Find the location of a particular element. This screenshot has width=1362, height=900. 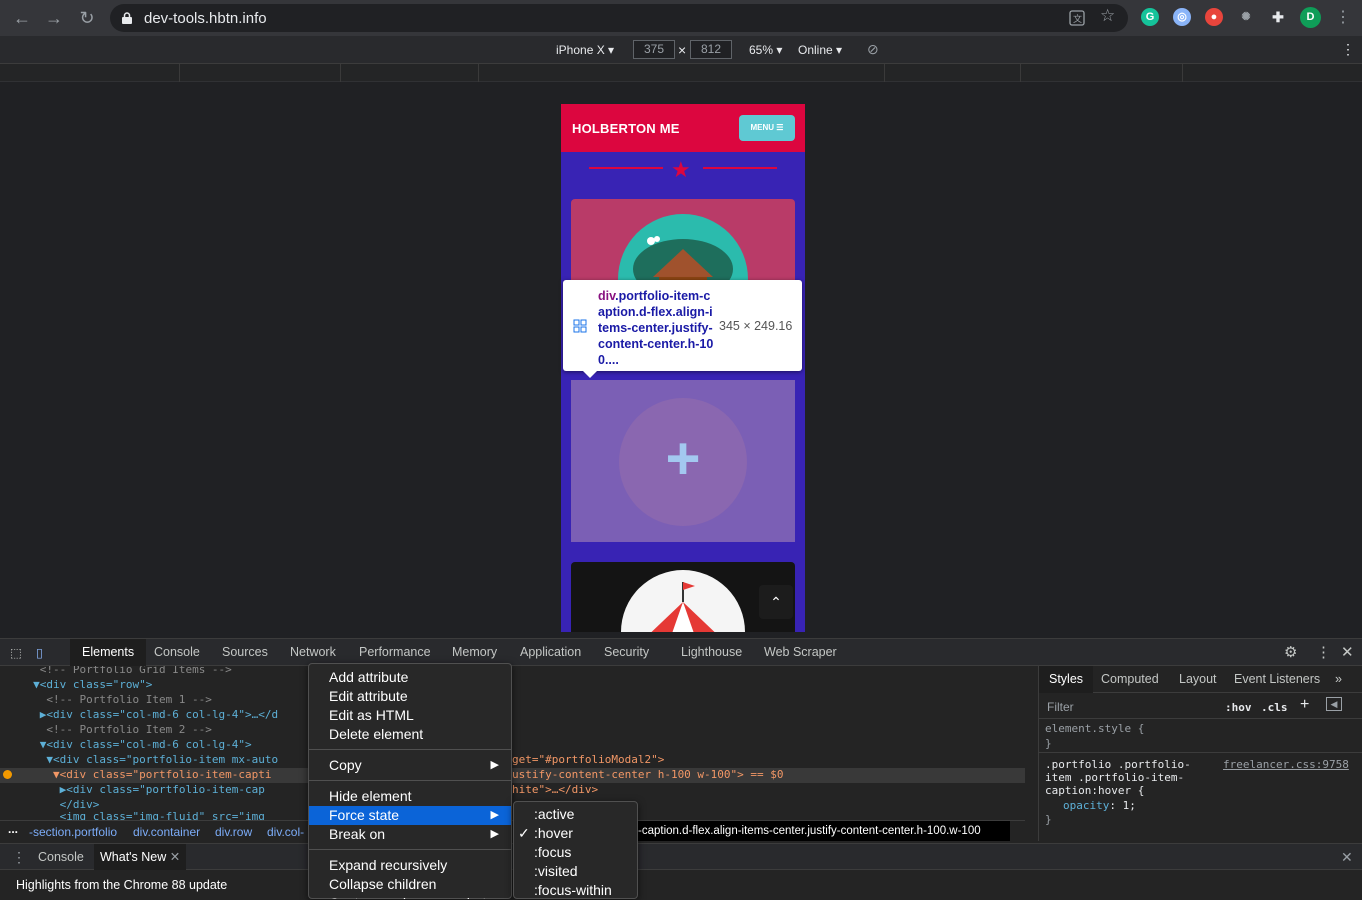

portfolio-item-hover: + is located at coordinates (683, 461).